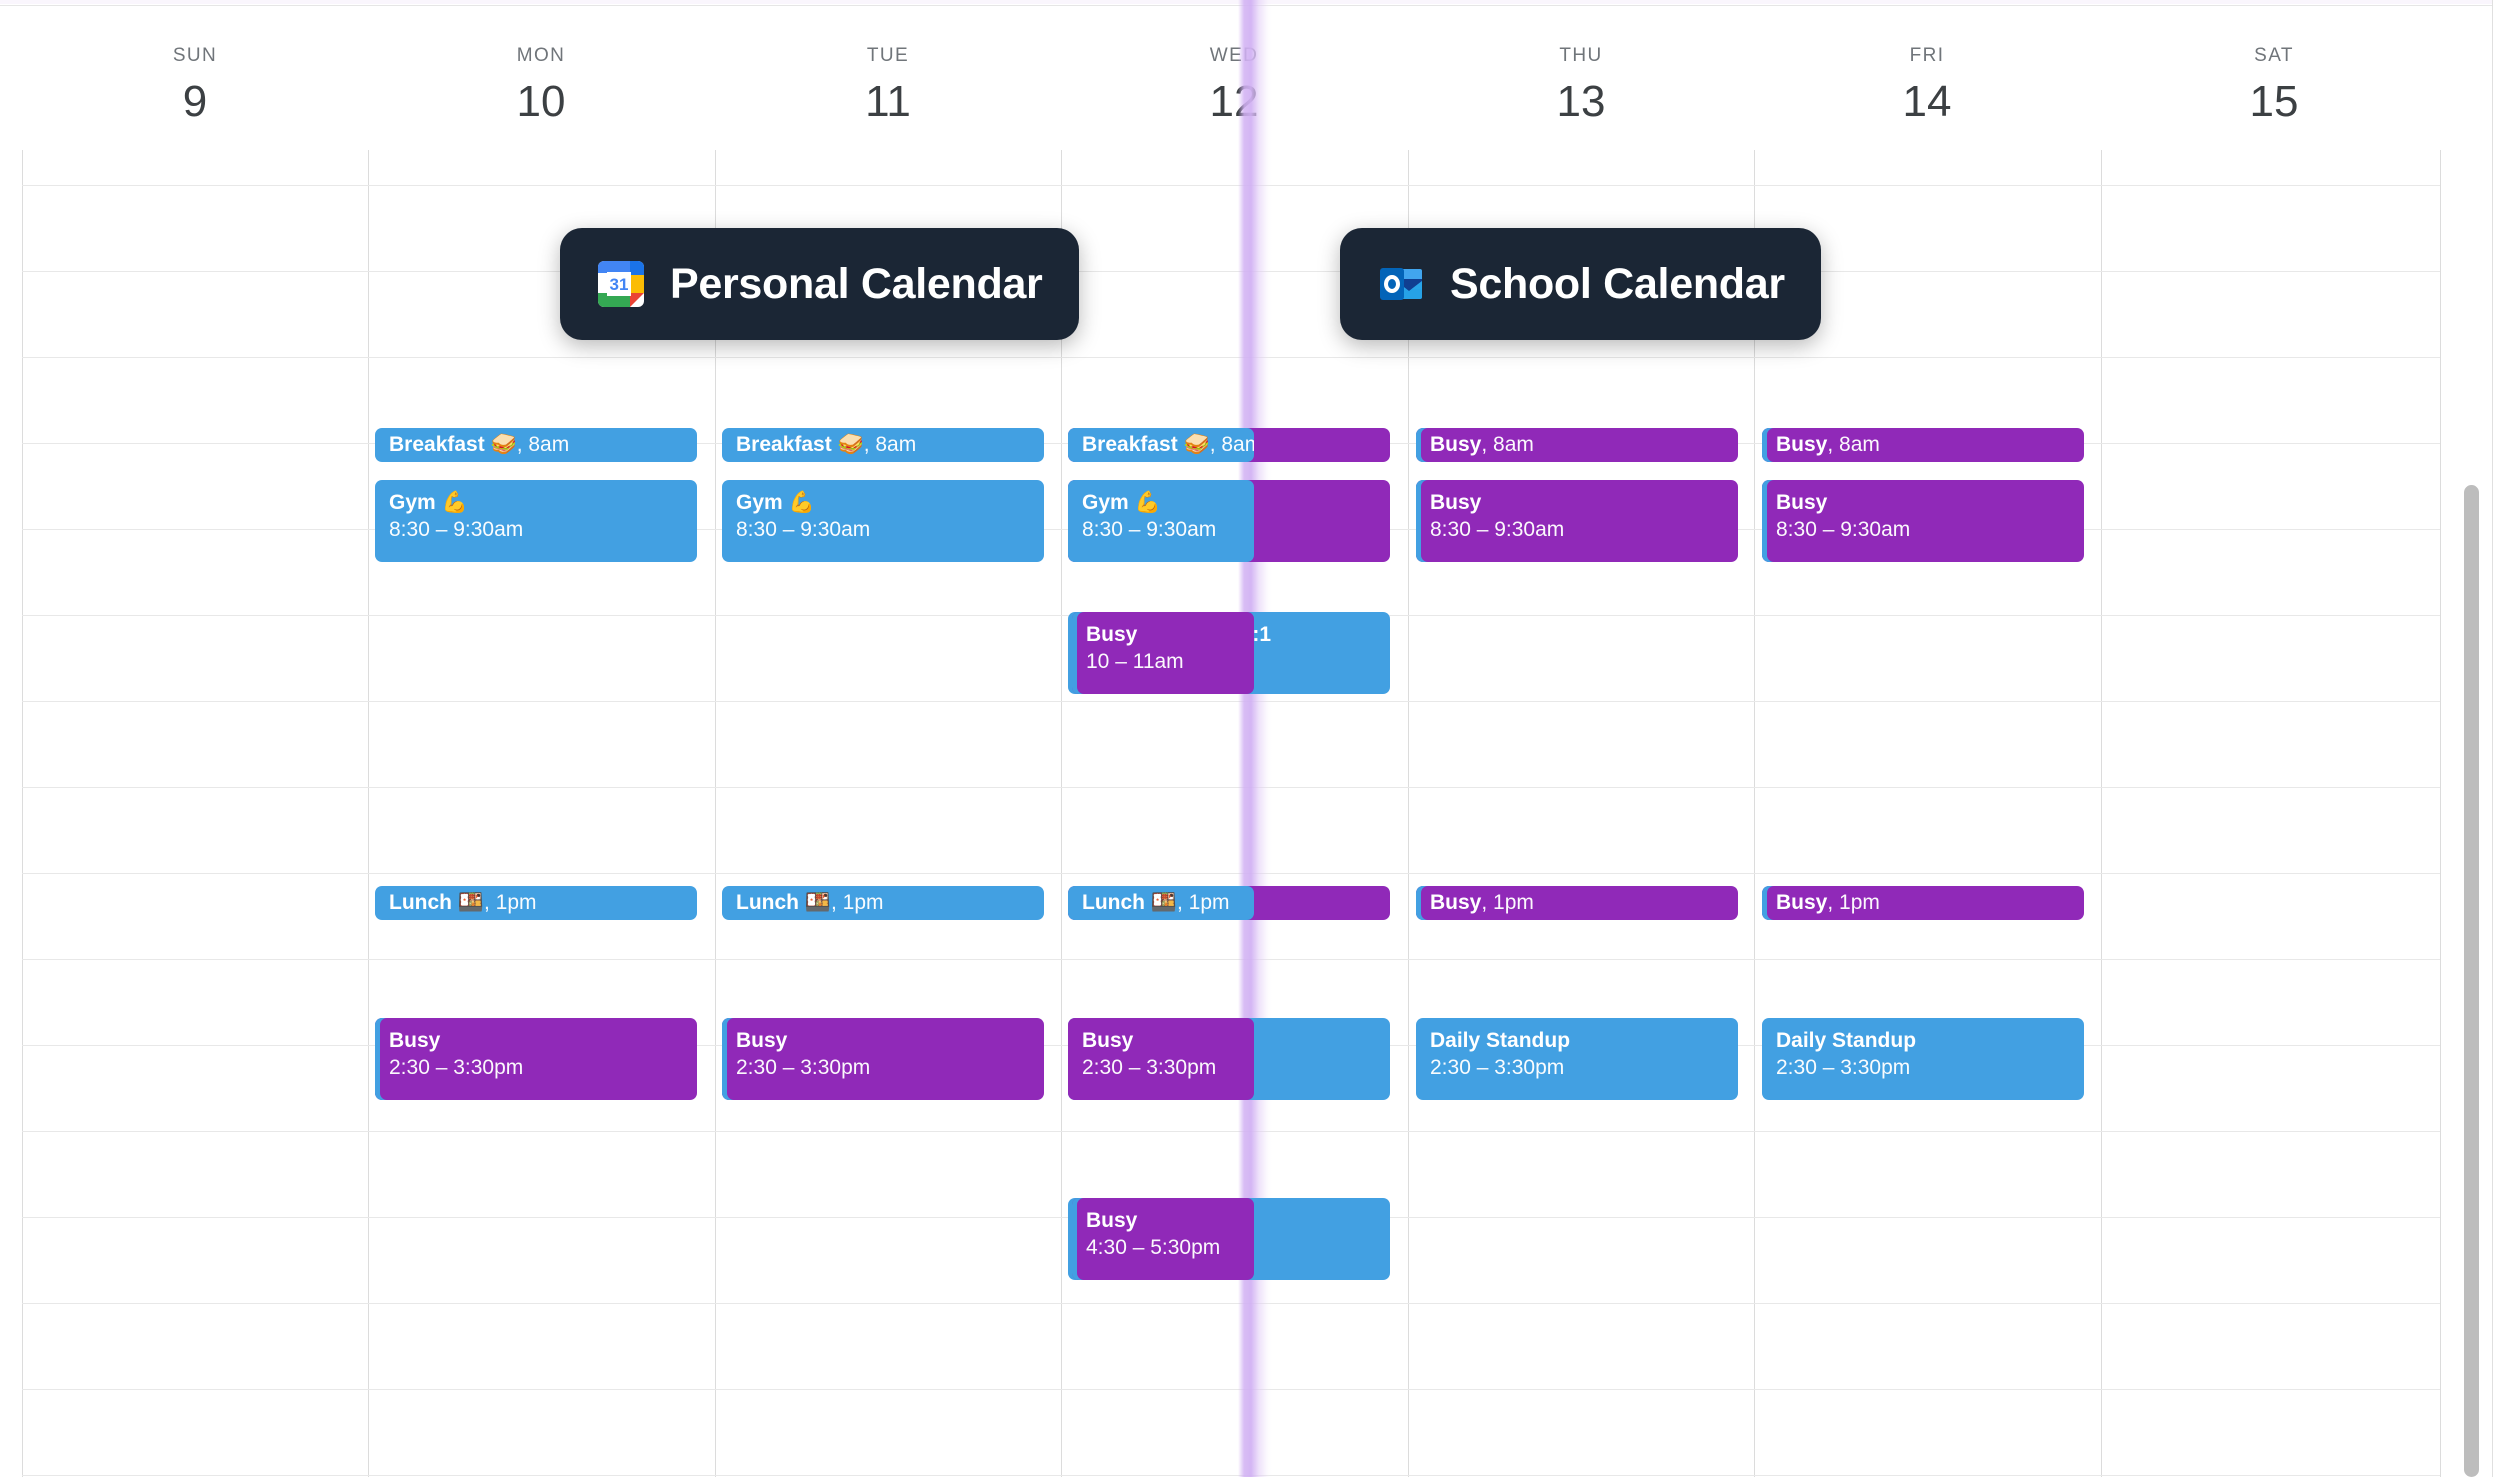 This screenshot has width=2493, height=1477. Describe the element at coordinates (195, 55) in the screenshot. I see `day-of-week-label: SUN` at that location.